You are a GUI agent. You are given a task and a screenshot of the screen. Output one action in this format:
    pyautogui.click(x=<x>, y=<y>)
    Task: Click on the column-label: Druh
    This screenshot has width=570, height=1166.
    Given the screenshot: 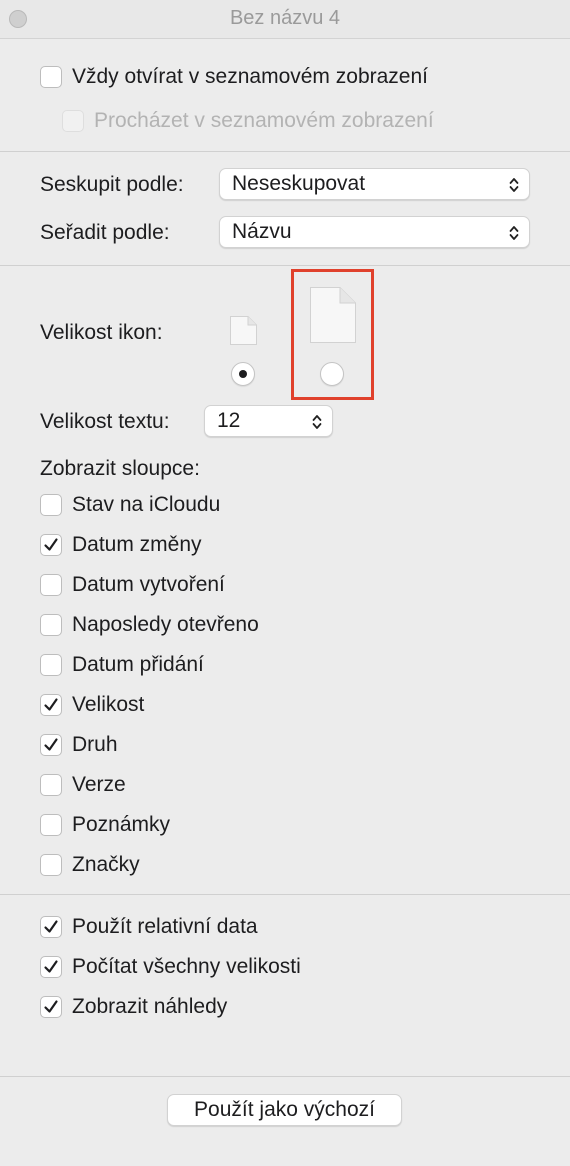 What is the action you would take?
    pyautogui.click(x=95, y=744)
    